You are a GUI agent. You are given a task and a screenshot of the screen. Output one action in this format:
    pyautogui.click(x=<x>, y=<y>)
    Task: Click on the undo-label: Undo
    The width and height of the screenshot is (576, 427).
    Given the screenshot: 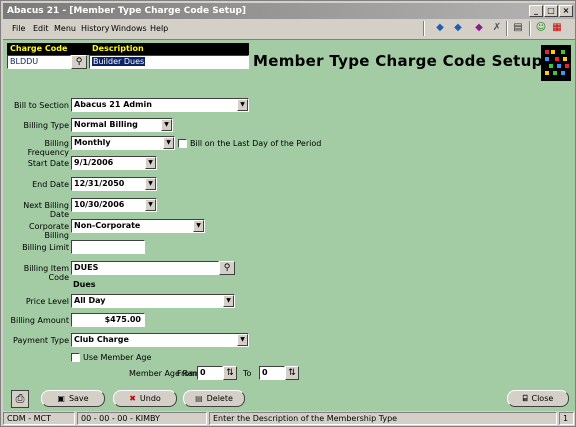 What is the action you would take?
    pyautogui.click(x=150, y=398)
    